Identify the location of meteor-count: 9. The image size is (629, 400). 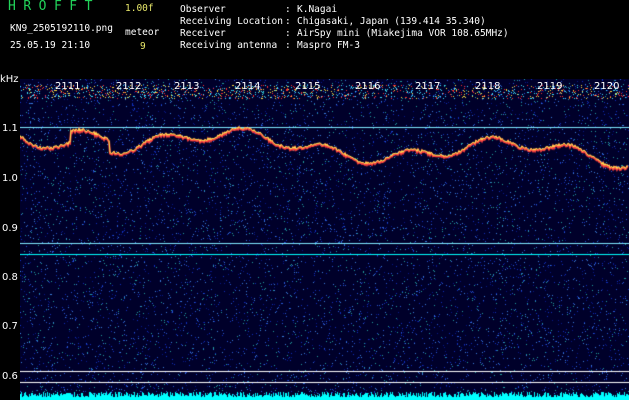
(143, 46).